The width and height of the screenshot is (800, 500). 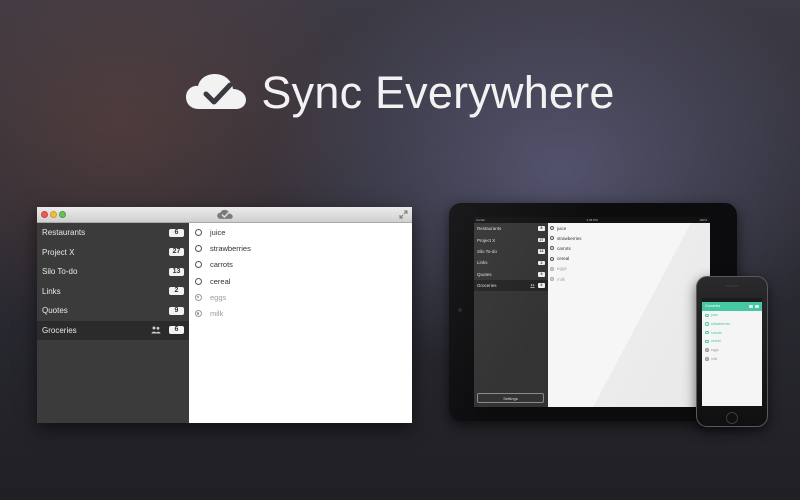 I want to click on sidebar-item-label: Quotes, so click(x=484, y=274).